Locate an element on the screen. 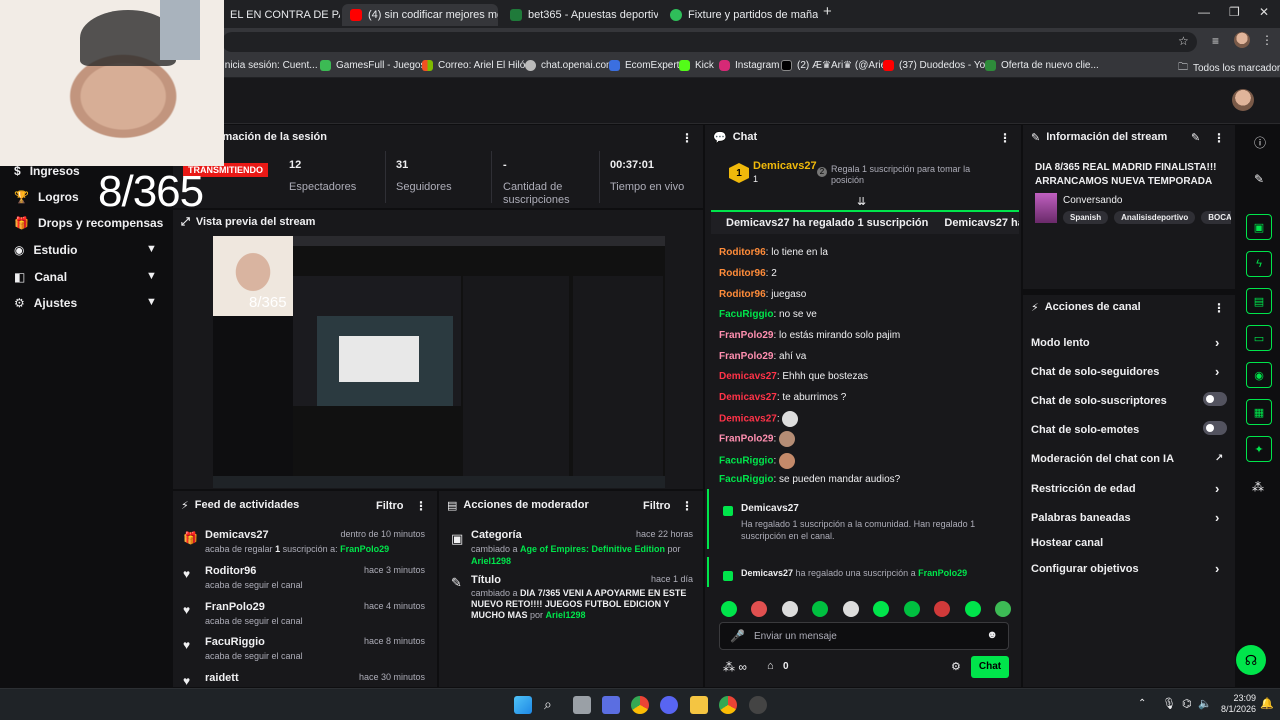 This screenshot has width=1280, height=720. network-icon: ⌬ is located at coordinates (1187, 703).